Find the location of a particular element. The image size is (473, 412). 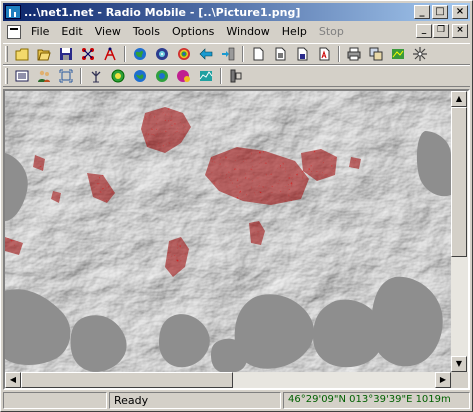

print-icon is located at coordinates (354, 54).